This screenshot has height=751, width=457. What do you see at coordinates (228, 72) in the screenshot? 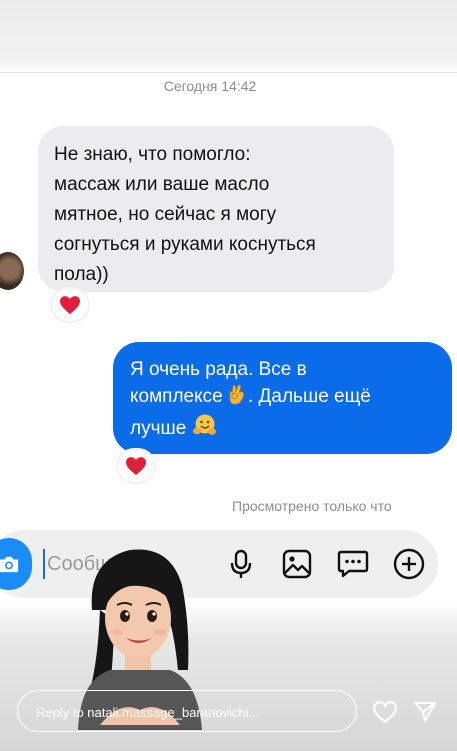
I see `divider` at bounding box center [228, 72].